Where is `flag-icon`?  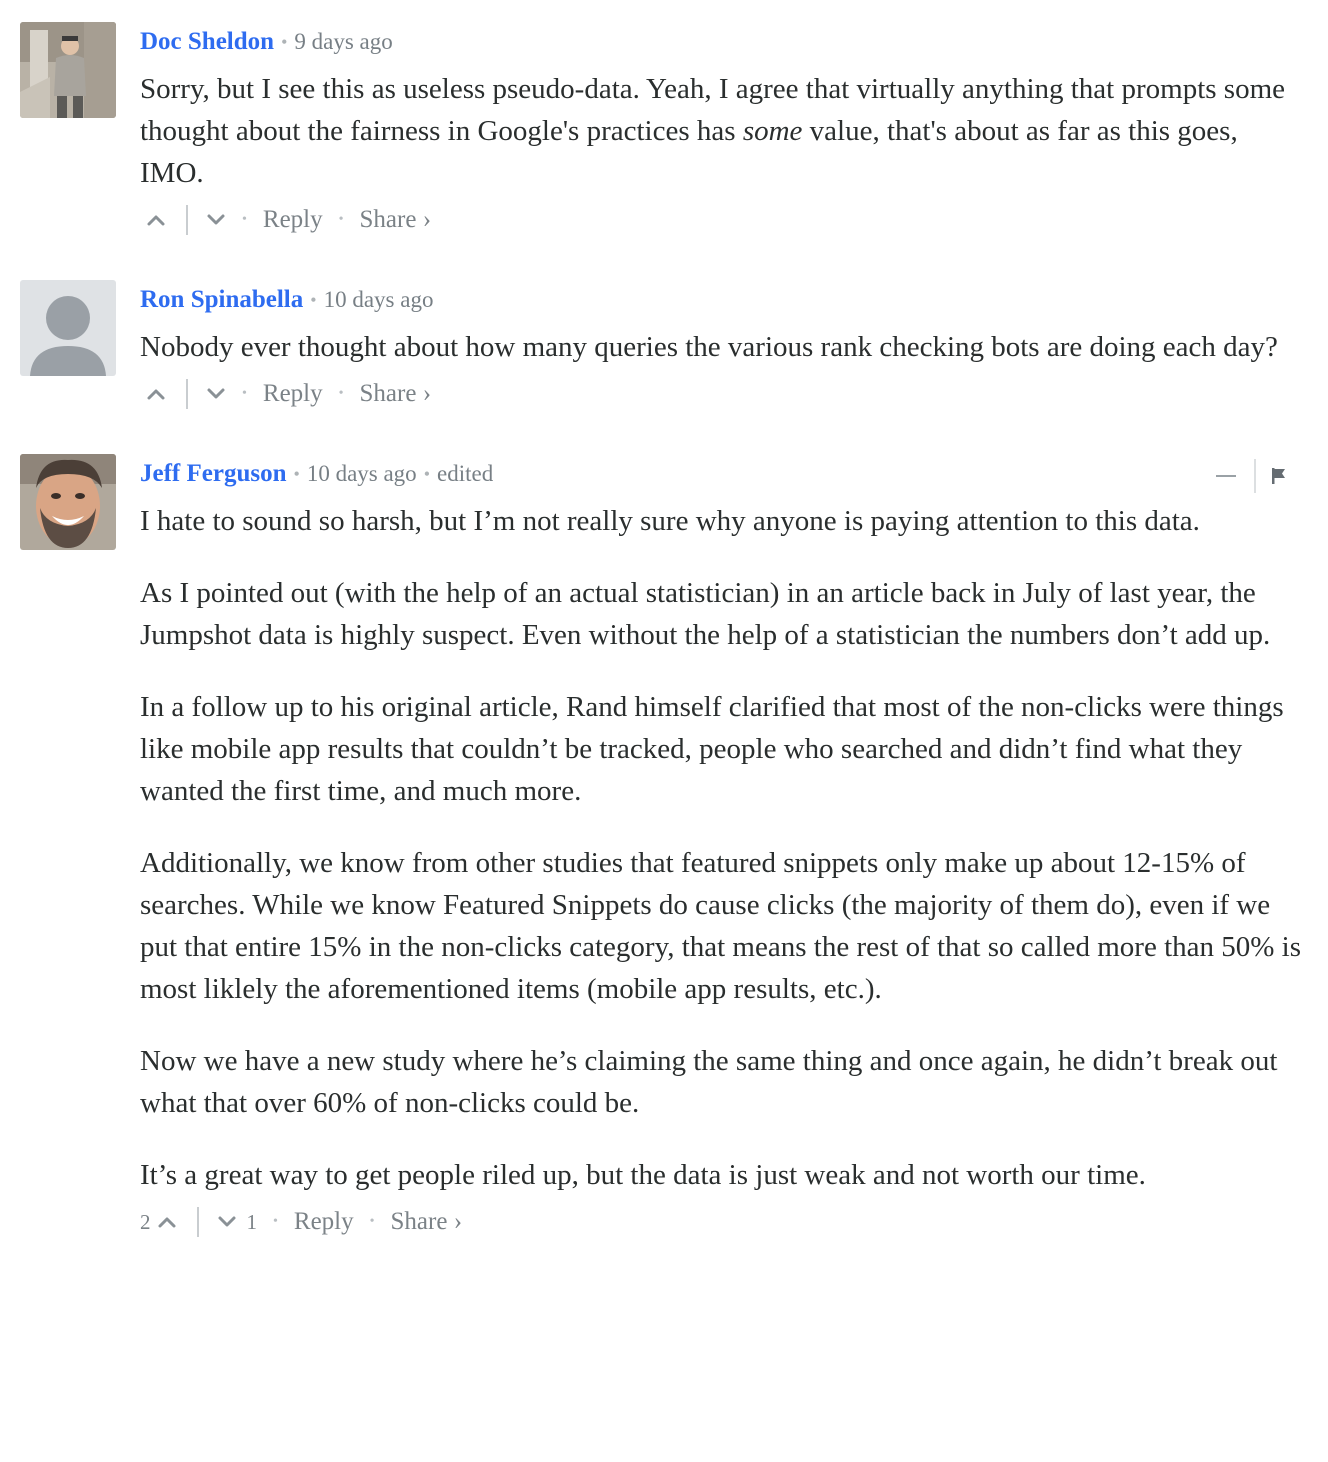 flag-icon is located at coordinates (1278, 476).